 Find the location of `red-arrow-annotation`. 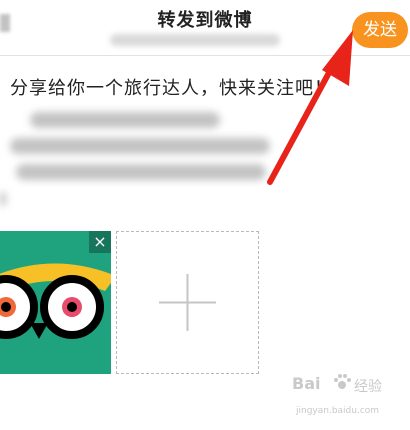

red-arrow-annotation is located at coordinates (310, 107).